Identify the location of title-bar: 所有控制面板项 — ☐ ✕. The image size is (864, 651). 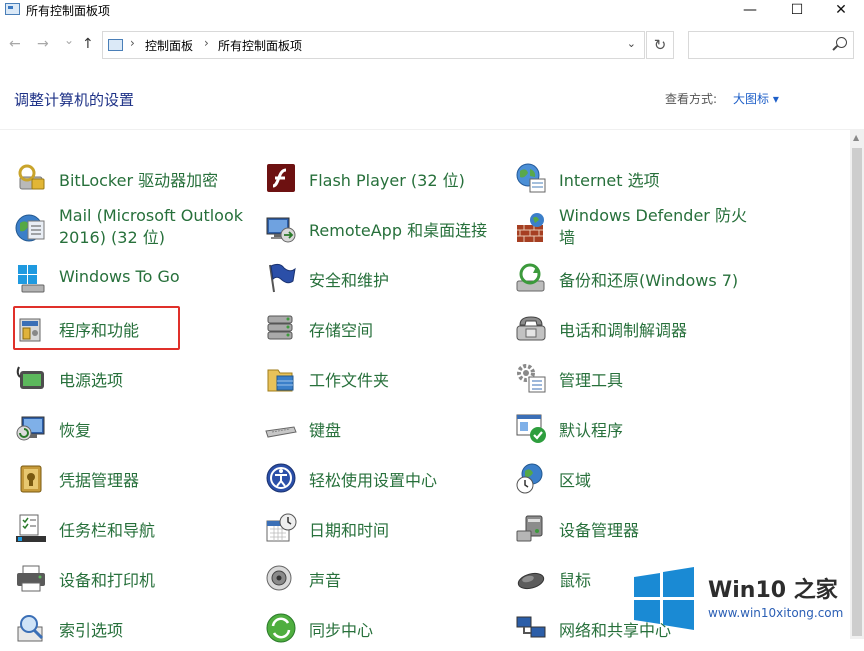
(432, 11).